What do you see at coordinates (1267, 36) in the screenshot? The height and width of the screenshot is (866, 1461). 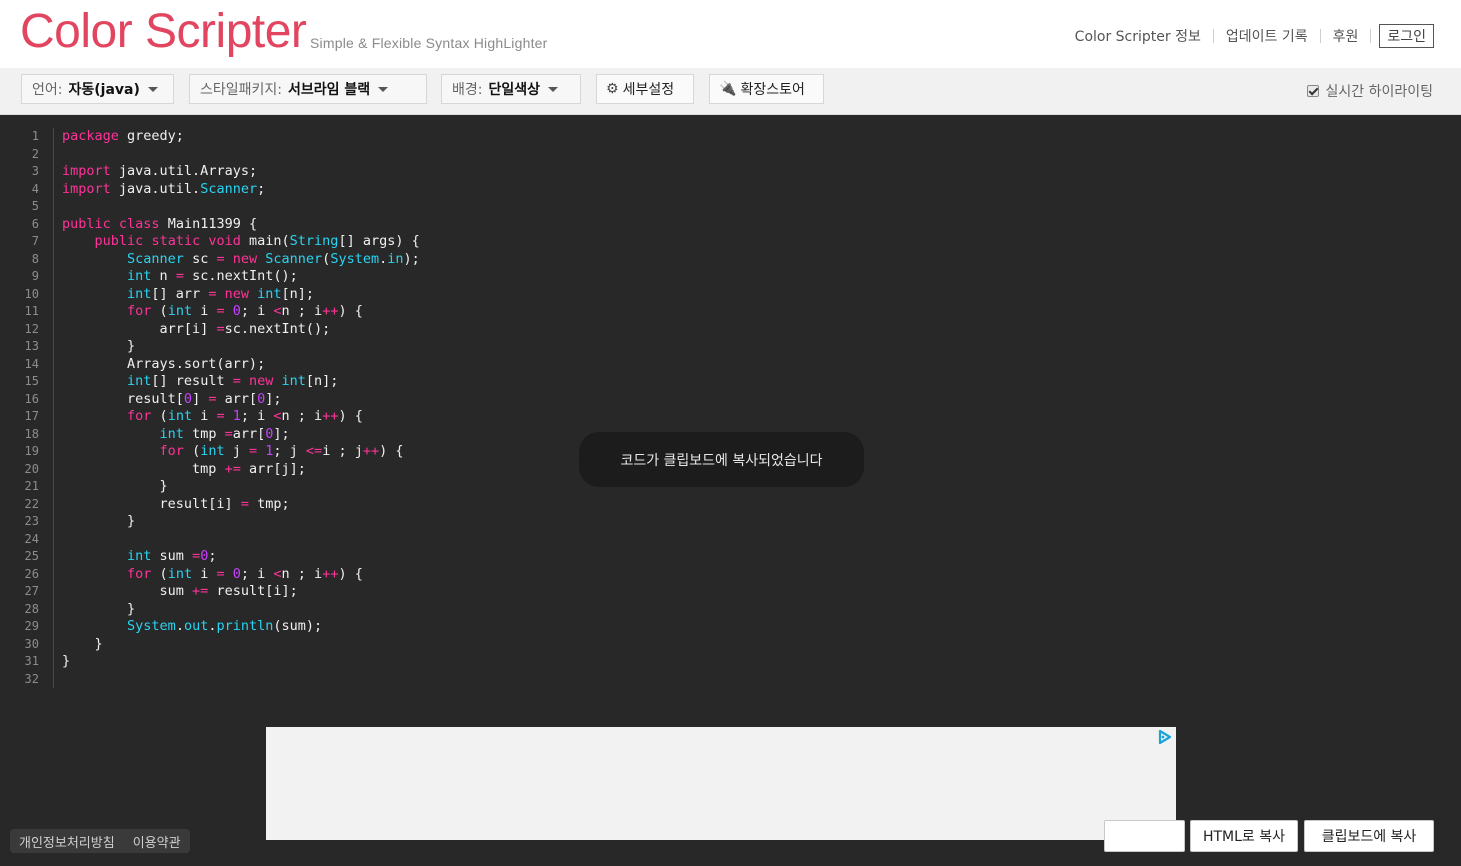 I see `nav-link-updates: 업데이트 기록` at bounding box center [1267, 36].